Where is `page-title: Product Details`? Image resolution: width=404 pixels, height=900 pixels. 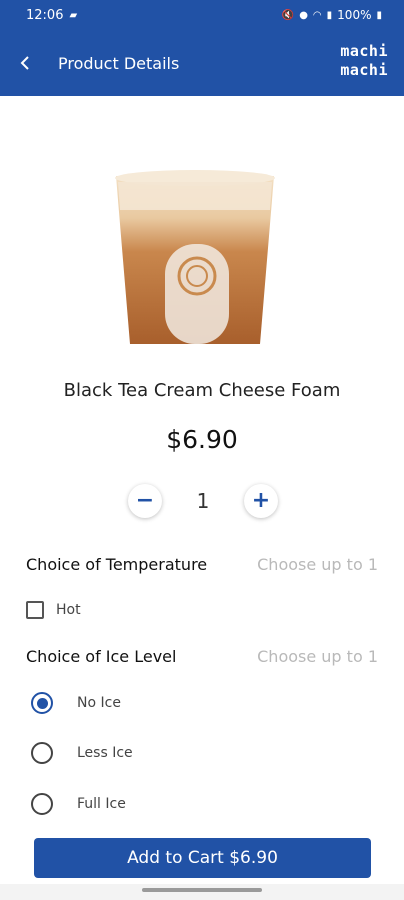 page-title: Product Details is located at coordinates (119, 63).